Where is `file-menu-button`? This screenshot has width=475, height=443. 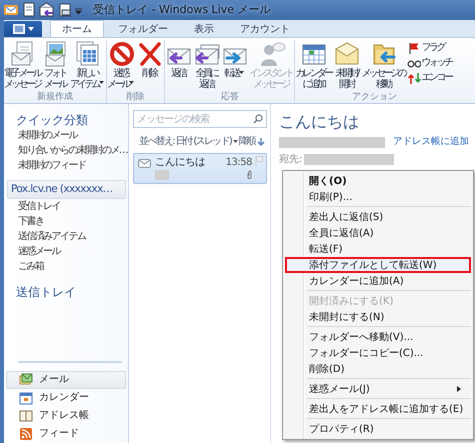
file-menu-button is located at coordinates (23, 29).